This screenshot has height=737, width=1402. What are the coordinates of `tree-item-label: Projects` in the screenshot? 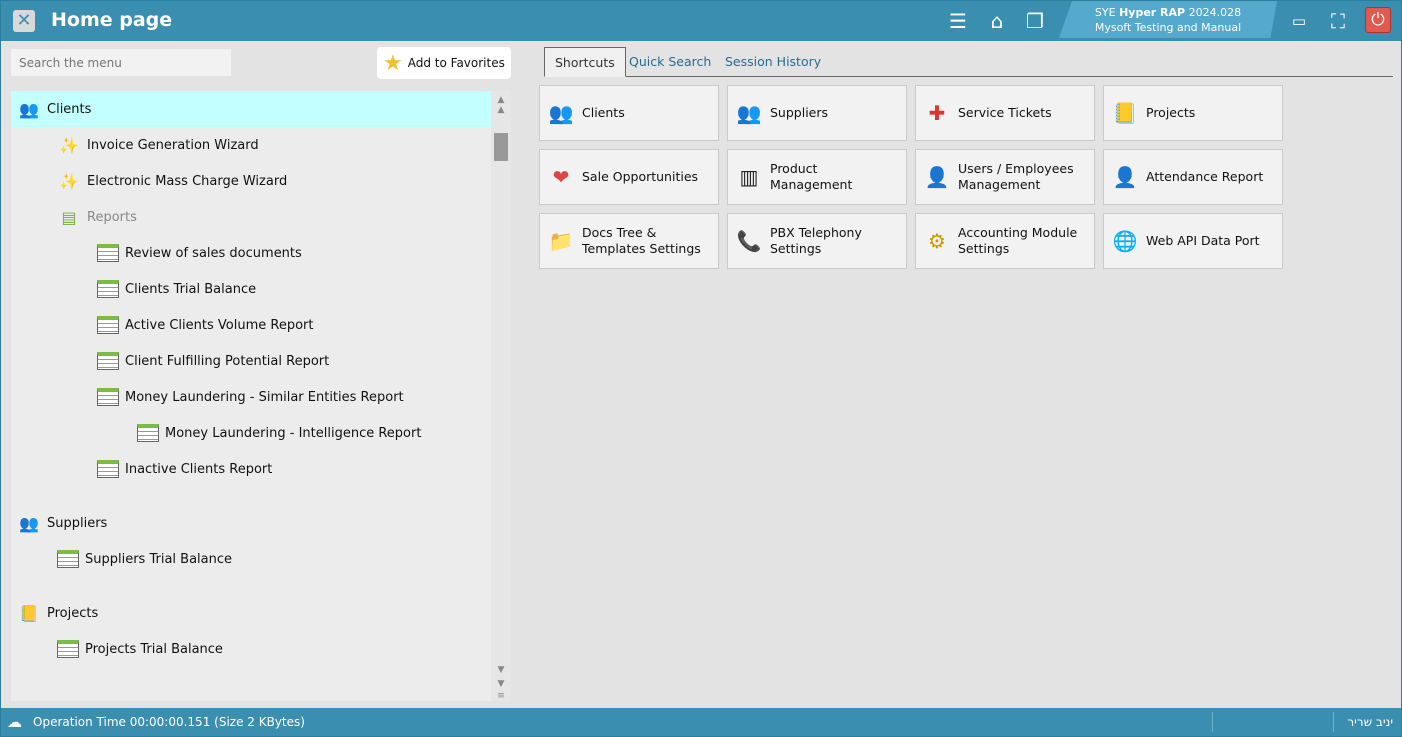 It's located at (73, 613).